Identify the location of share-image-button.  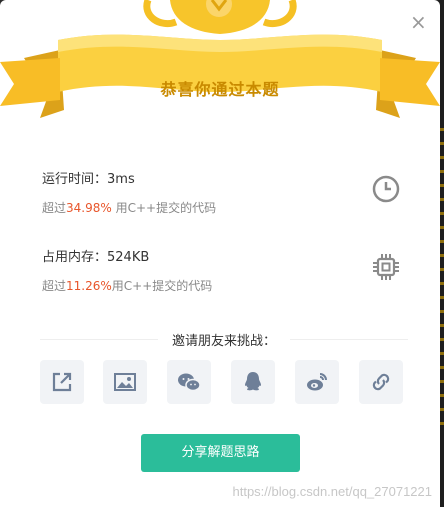
(125, 382).